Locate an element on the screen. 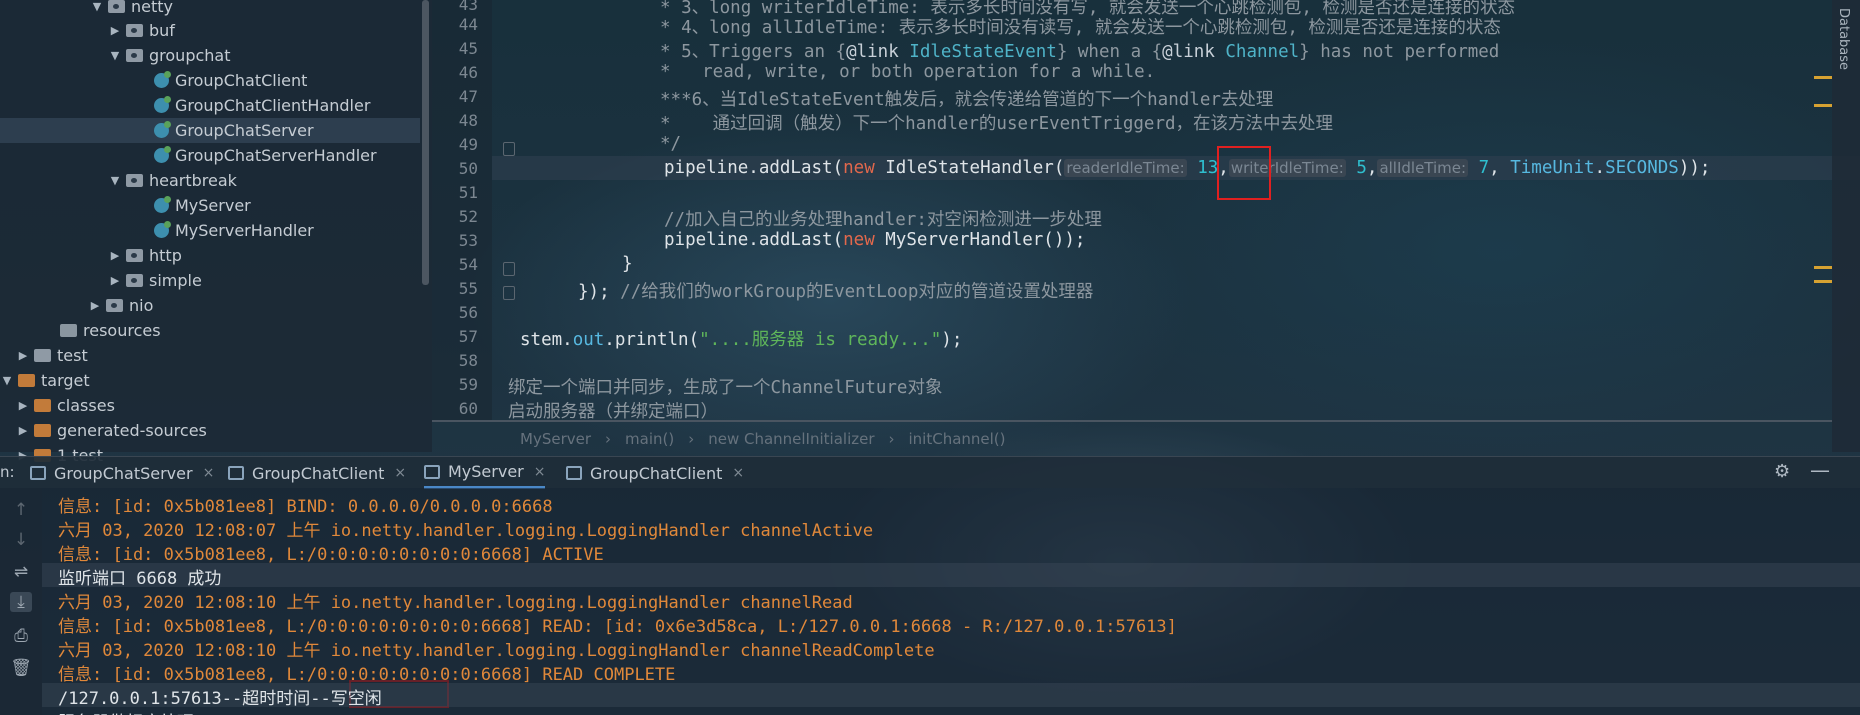 Image resolution: width=1860 pixels, height=715 pixels. run-tab-myserver: MyServer × is located at coordinates (485, 473).